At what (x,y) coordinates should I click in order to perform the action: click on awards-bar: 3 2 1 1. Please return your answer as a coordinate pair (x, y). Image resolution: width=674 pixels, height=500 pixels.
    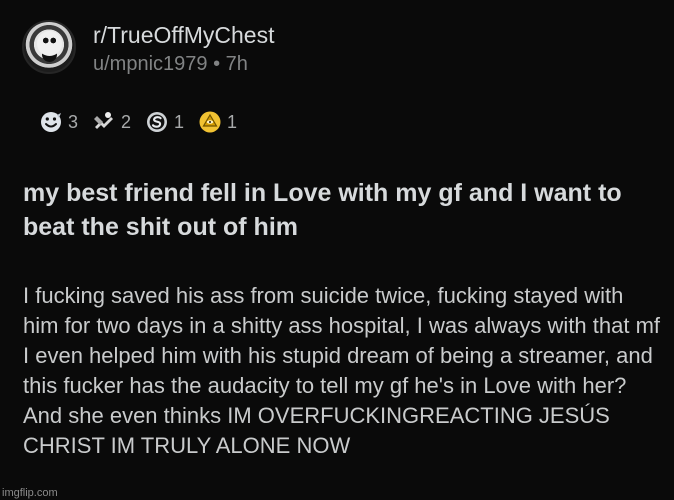
    Looking at the image, I should click on (145, 122).